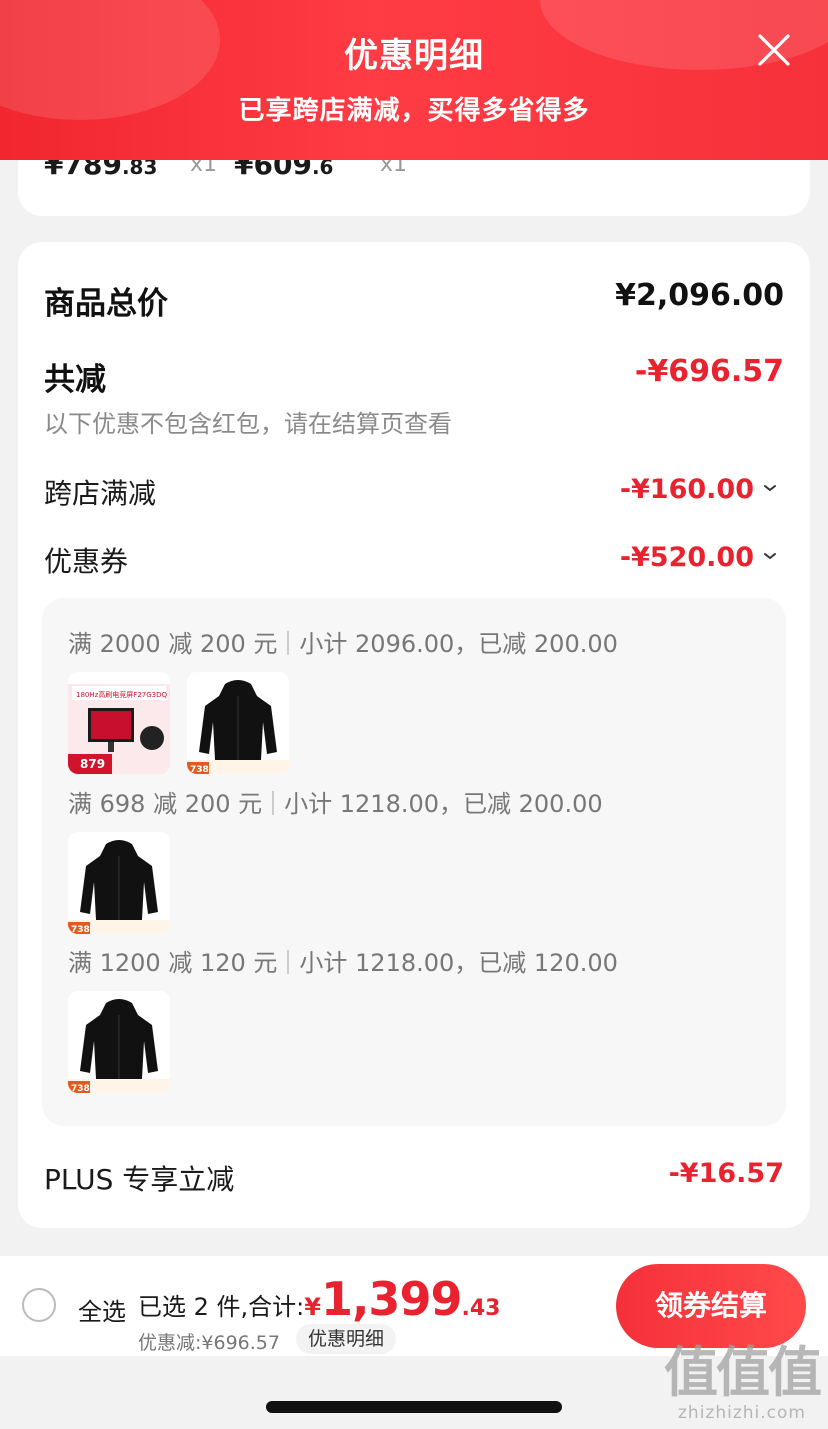  I want to click on selected-count-text: 已选 2 件,合计:, so click(221, 1307).